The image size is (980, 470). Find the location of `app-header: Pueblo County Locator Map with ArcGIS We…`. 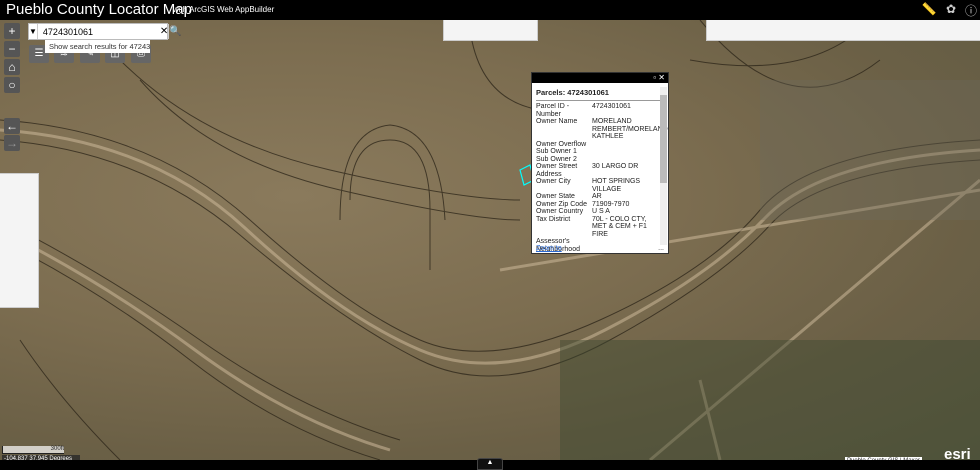

app-header: Pueblo County Locator Map with ArcGIS We… is located at coordinates (490, 10).